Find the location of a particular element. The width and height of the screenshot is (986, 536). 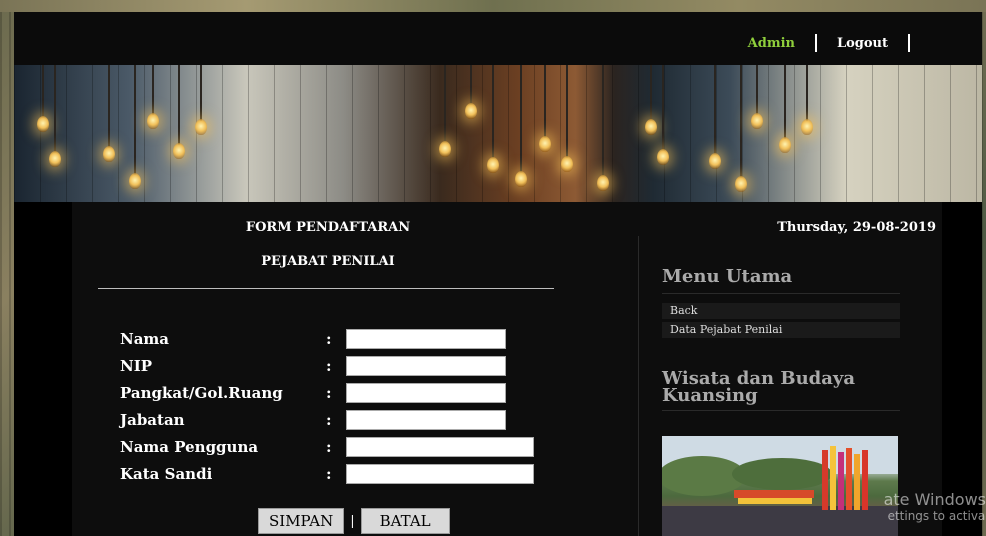

sidebar-divider is located at coordinates (638, 386).